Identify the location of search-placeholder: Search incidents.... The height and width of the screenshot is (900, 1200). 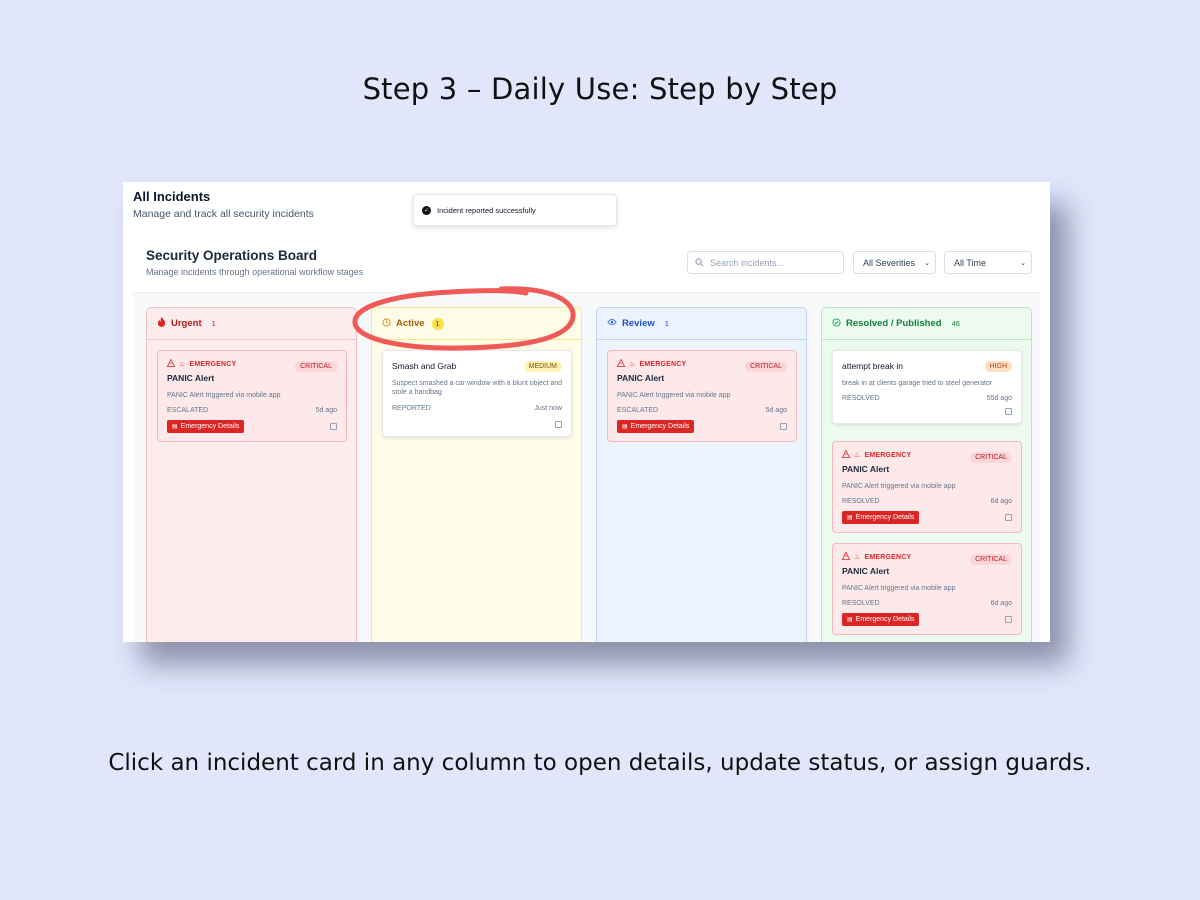
(747, 262).